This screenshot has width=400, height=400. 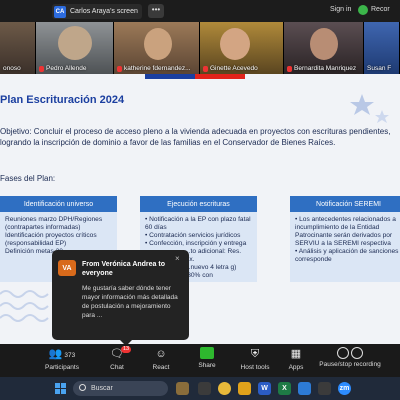 I want to click on phase-header: Notificación SEREMI, so click(x=345, y=204).